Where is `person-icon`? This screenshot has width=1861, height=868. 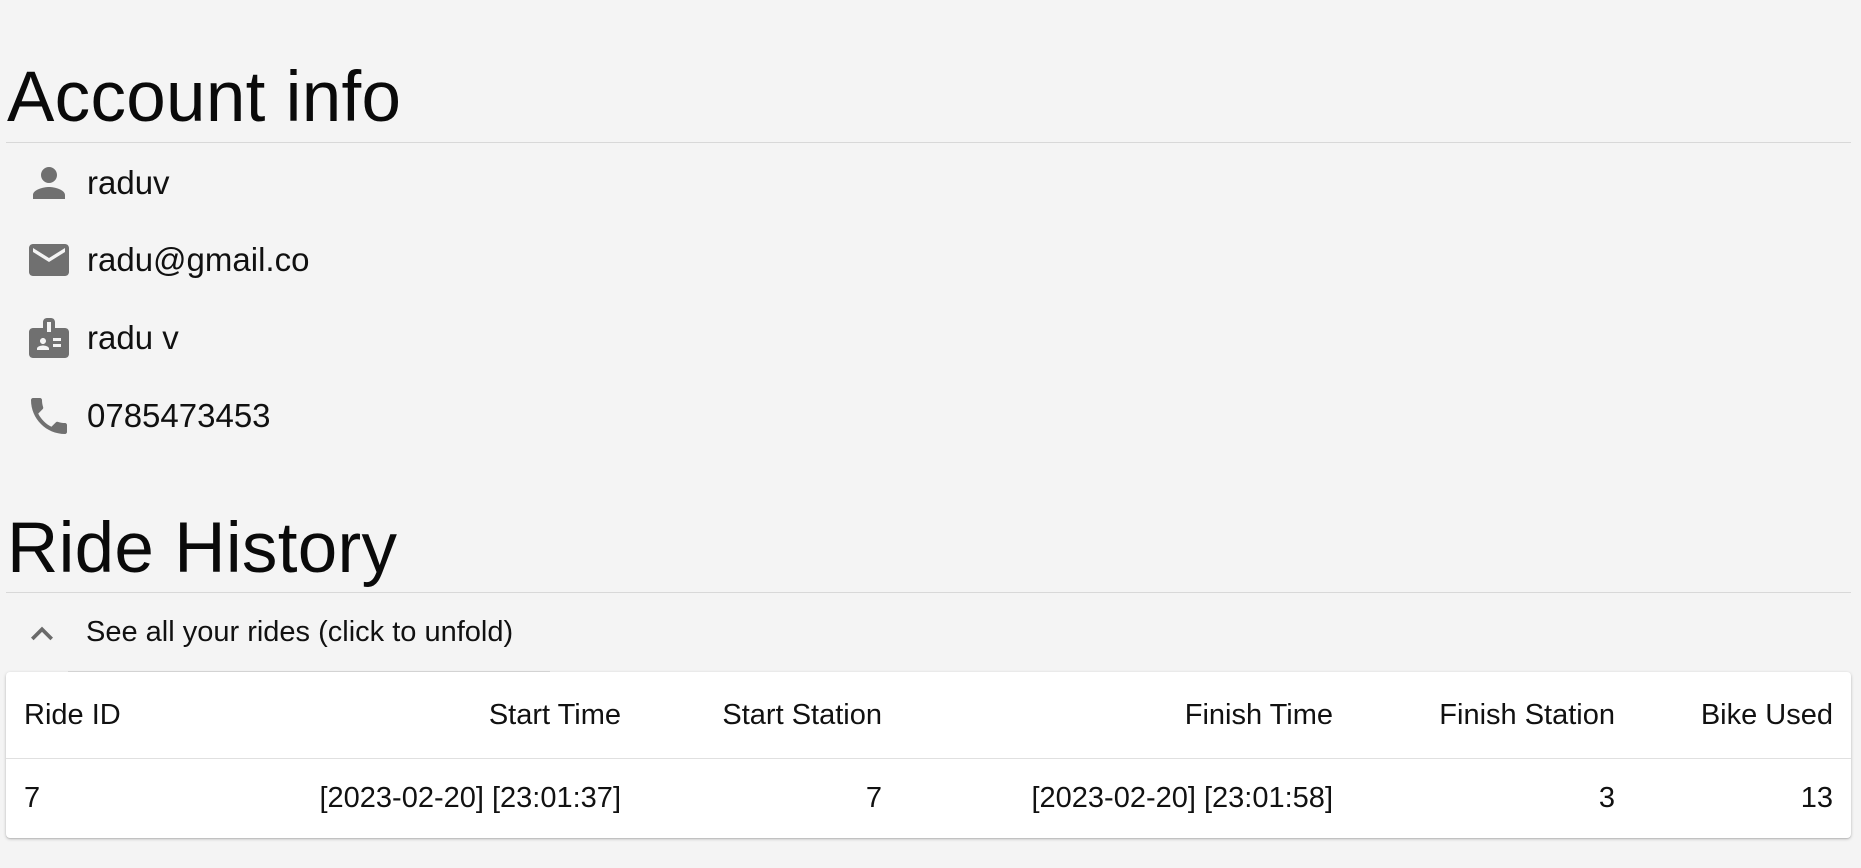 person-icon is located at coordinates (49, 183).